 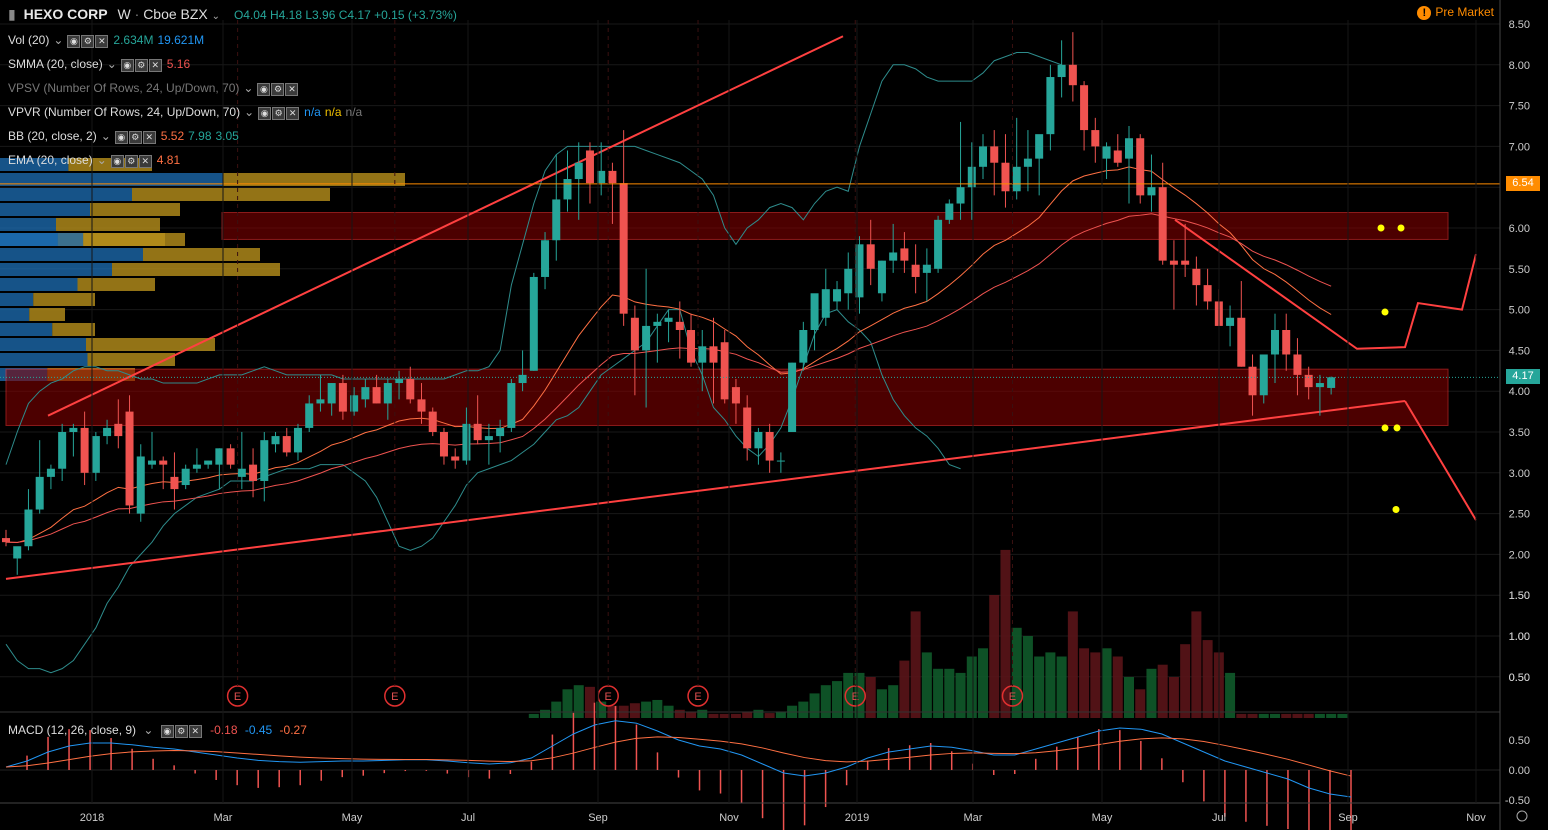 What do you see at coordinates (124, 14) in the screenshot?
I see `interval-label: W` at bounding box center [124, 14].